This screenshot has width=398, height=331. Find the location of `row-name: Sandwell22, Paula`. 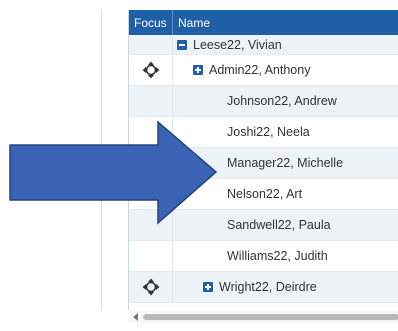

row-name: Sandwell22, Paula is located at coordinates (279, 225).